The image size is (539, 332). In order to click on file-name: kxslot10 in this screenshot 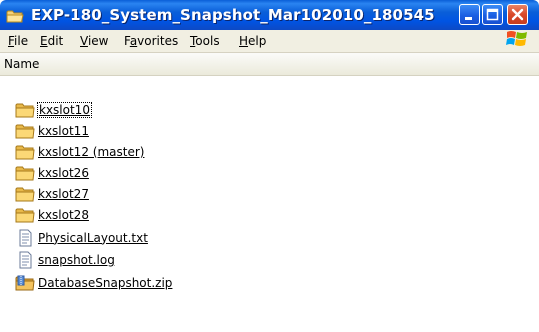, I will do `click(64, 109)`.